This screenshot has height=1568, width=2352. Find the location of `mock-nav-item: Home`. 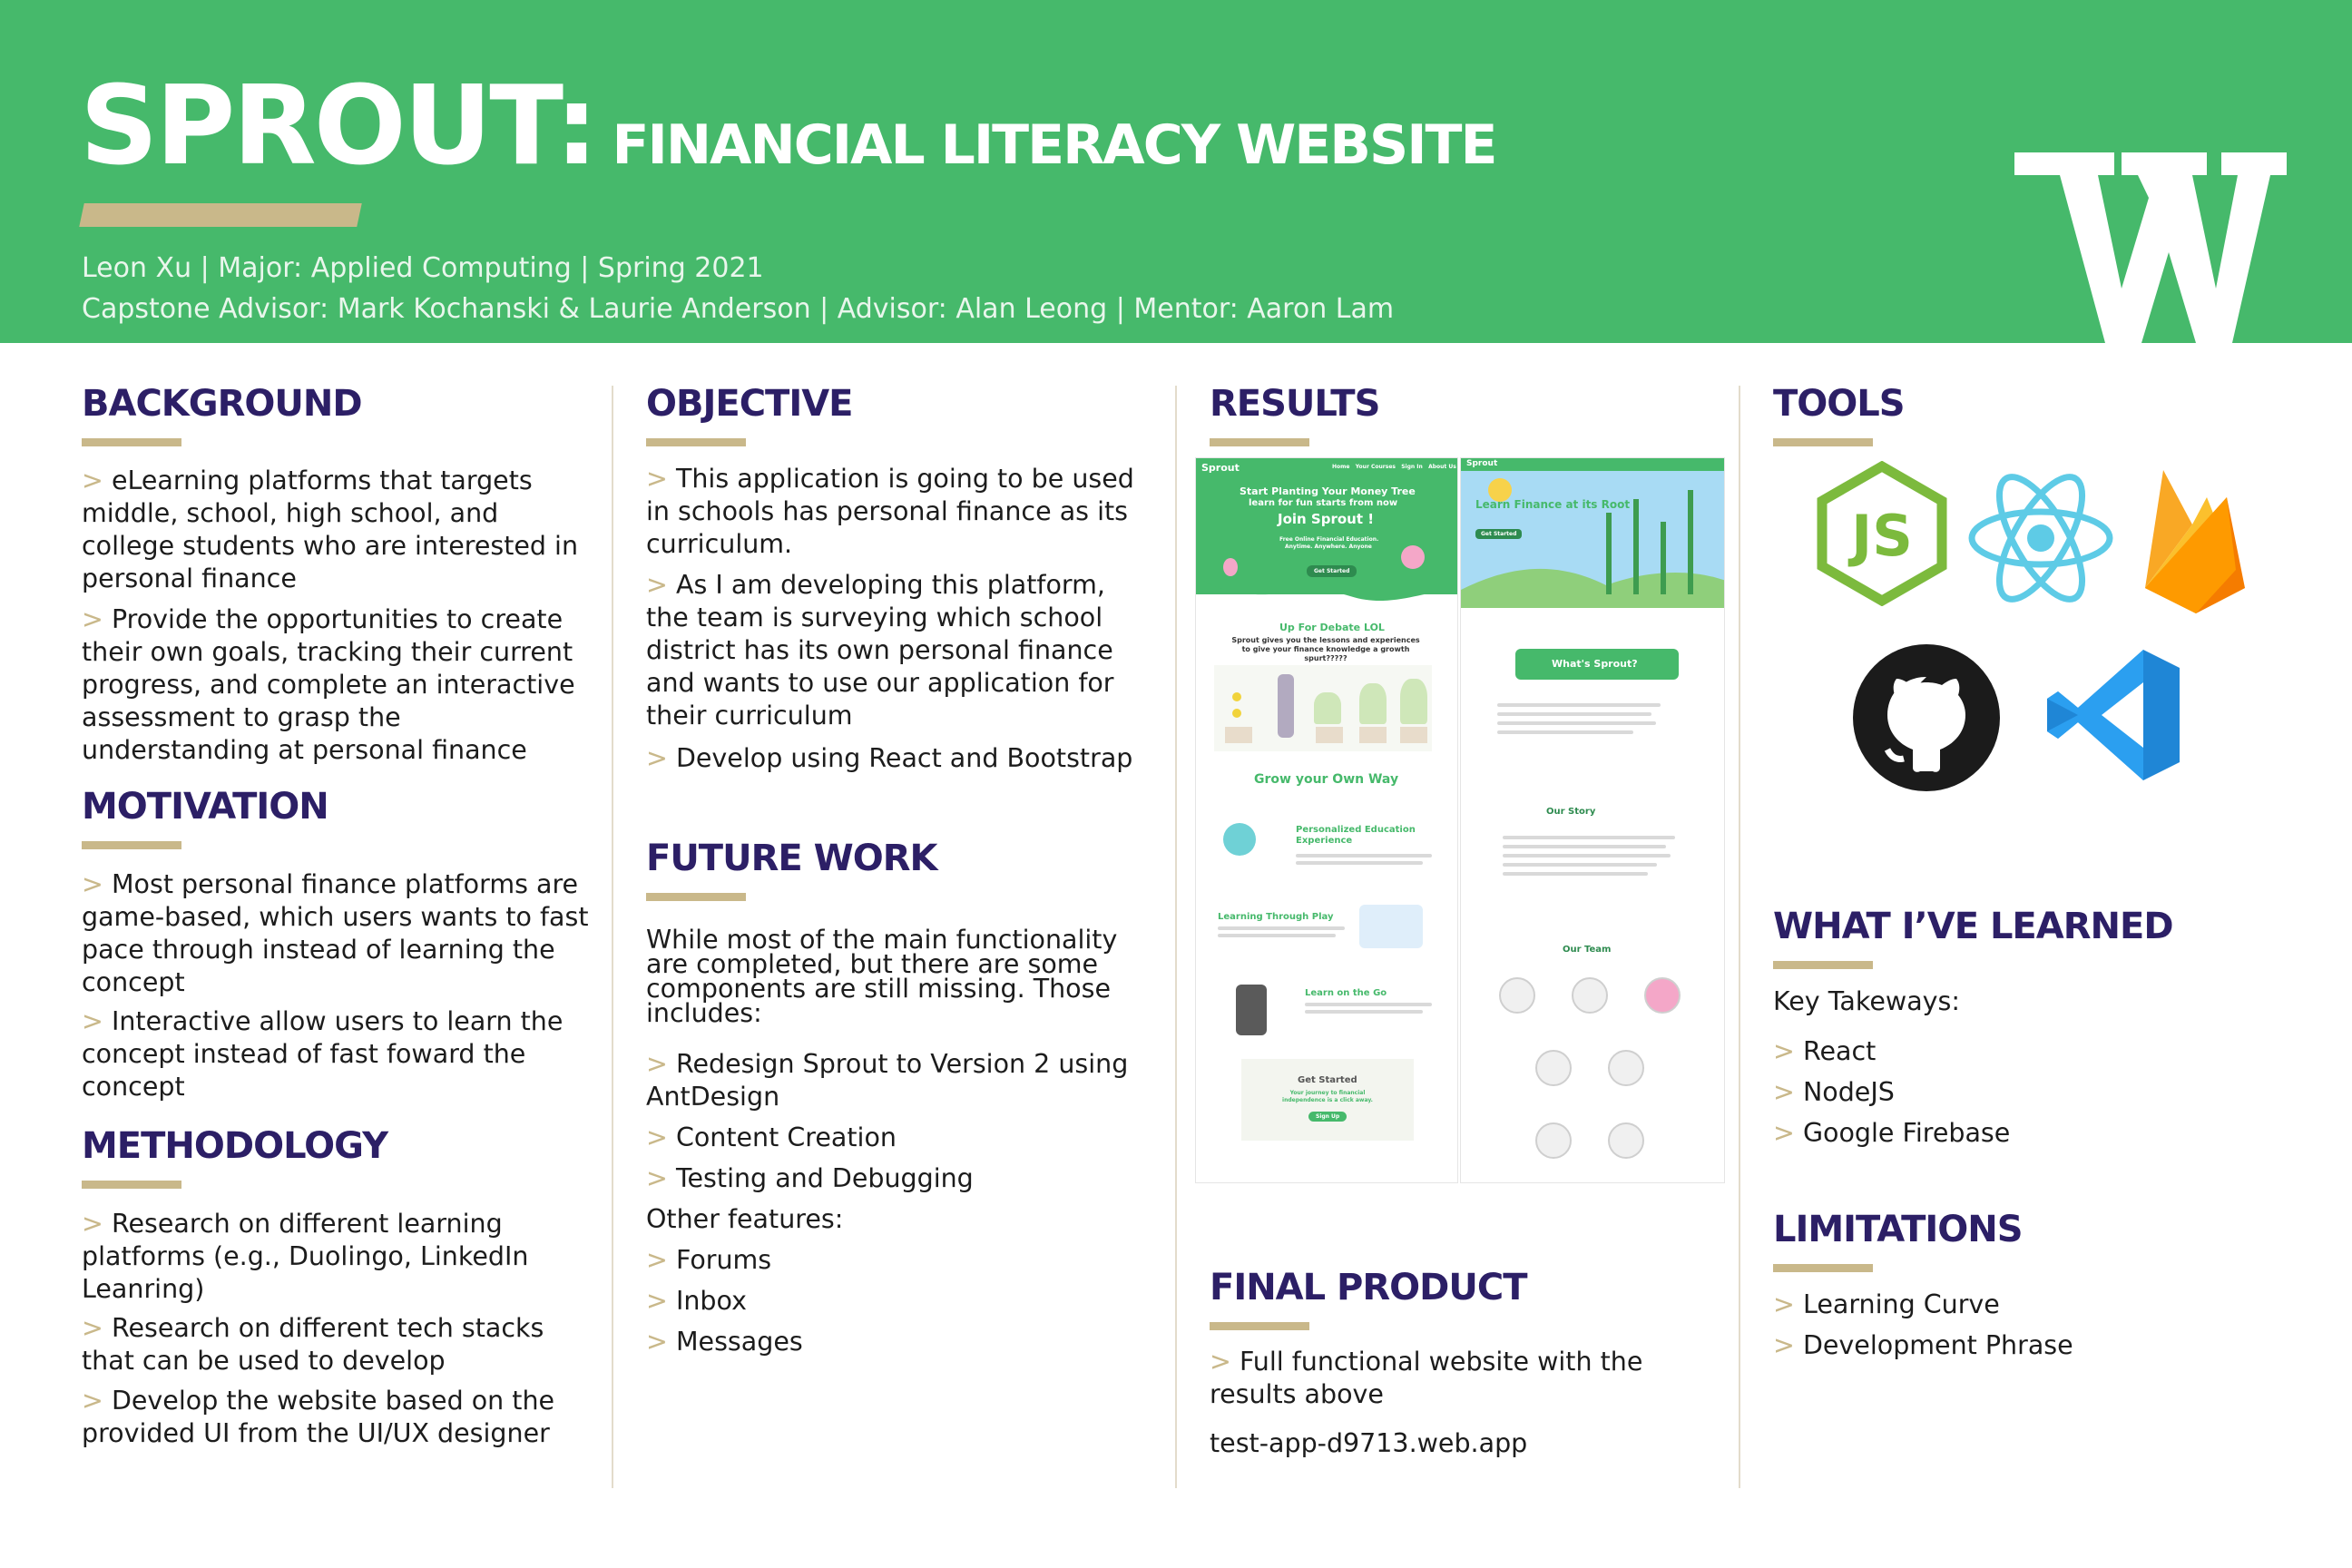

mock-nav-item: Home is located at coordinates (1341, 467).